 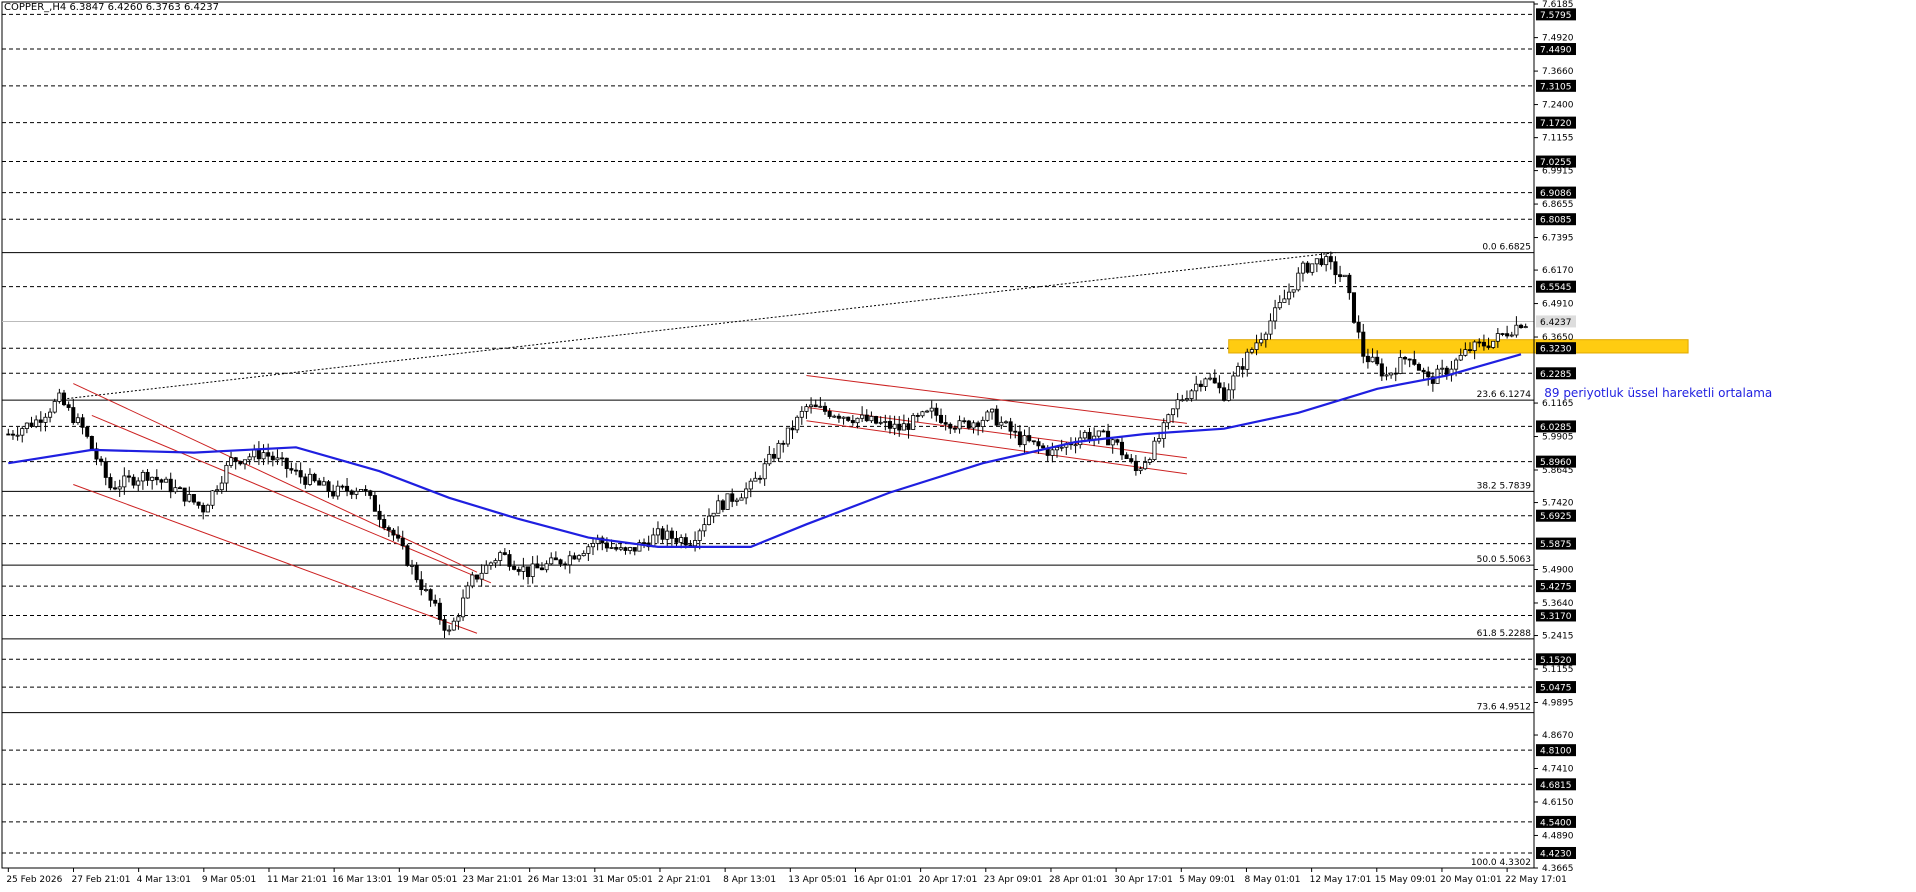 I want to click on price-tick-label: 4.7410, so click(x=1558, y=770).